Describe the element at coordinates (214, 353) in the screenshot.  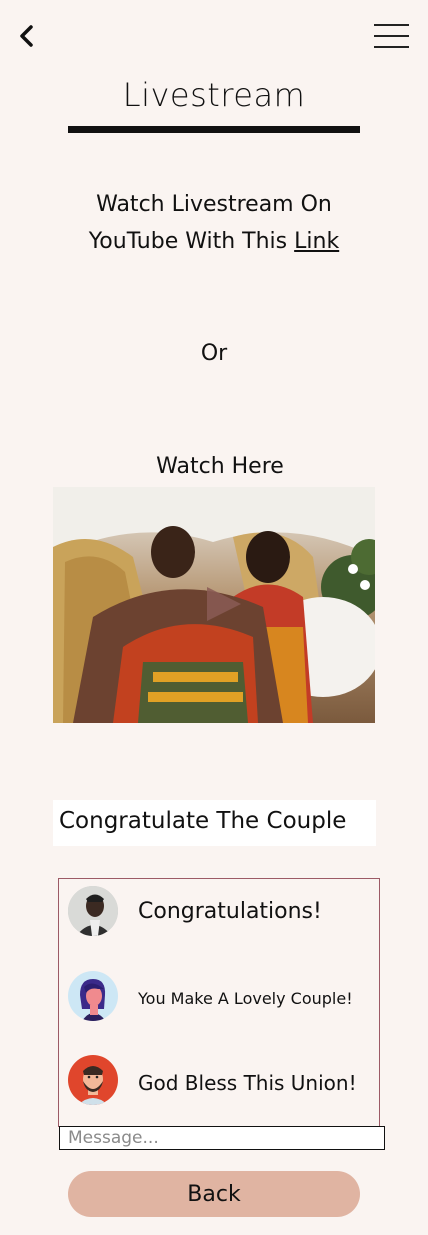
I see `or-divider-text: Or` at that location.